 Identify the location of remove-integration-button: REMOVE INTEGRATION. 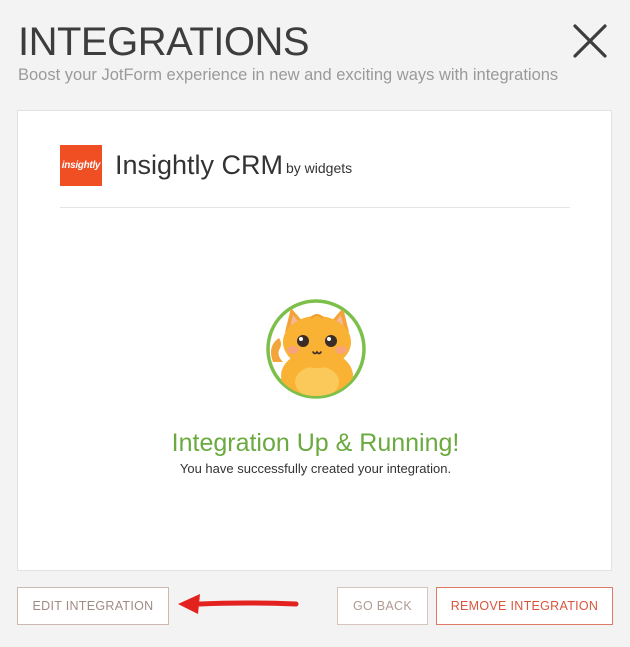
(524, 606).